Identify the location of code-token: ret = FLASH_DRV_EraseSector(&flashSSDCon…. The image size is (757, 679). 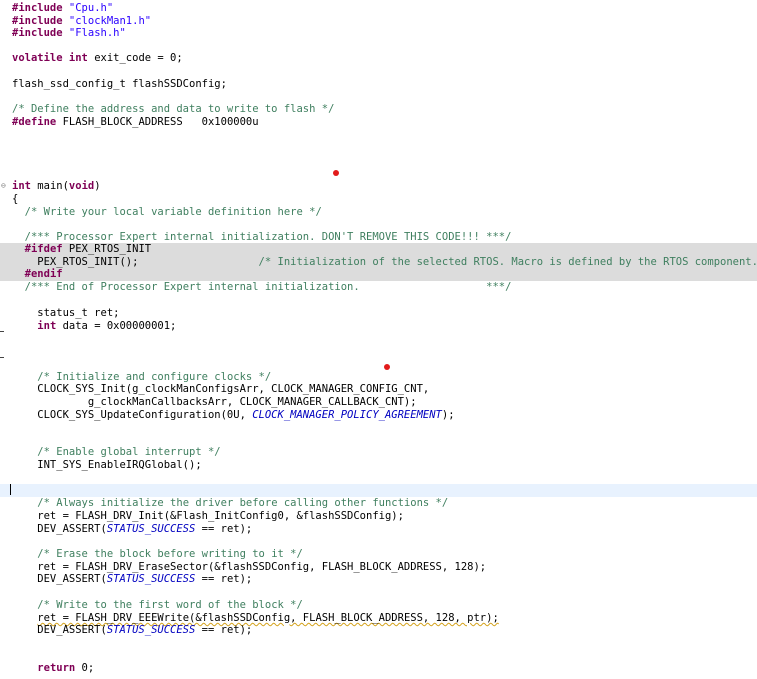
(249, 567).